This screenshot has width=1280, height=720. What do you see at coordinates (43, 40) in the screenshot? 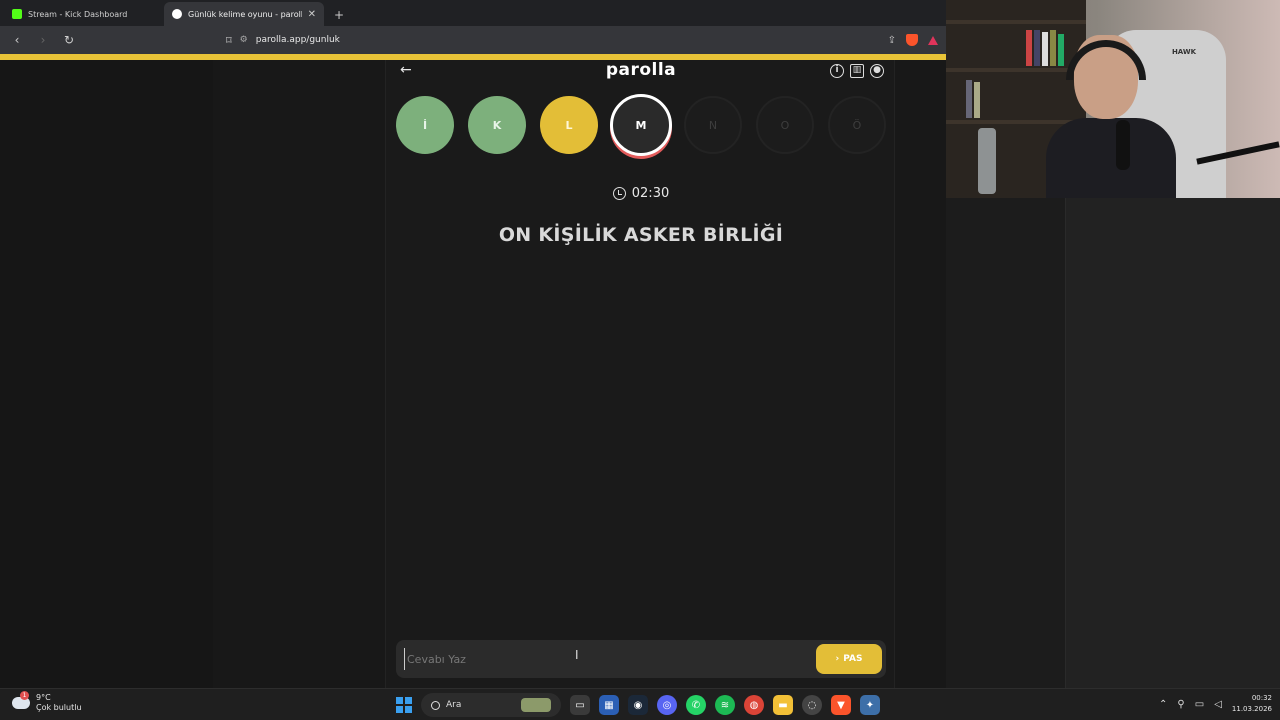
I see `forward-arrow-icon: ›` at bounding box center [43, 40].